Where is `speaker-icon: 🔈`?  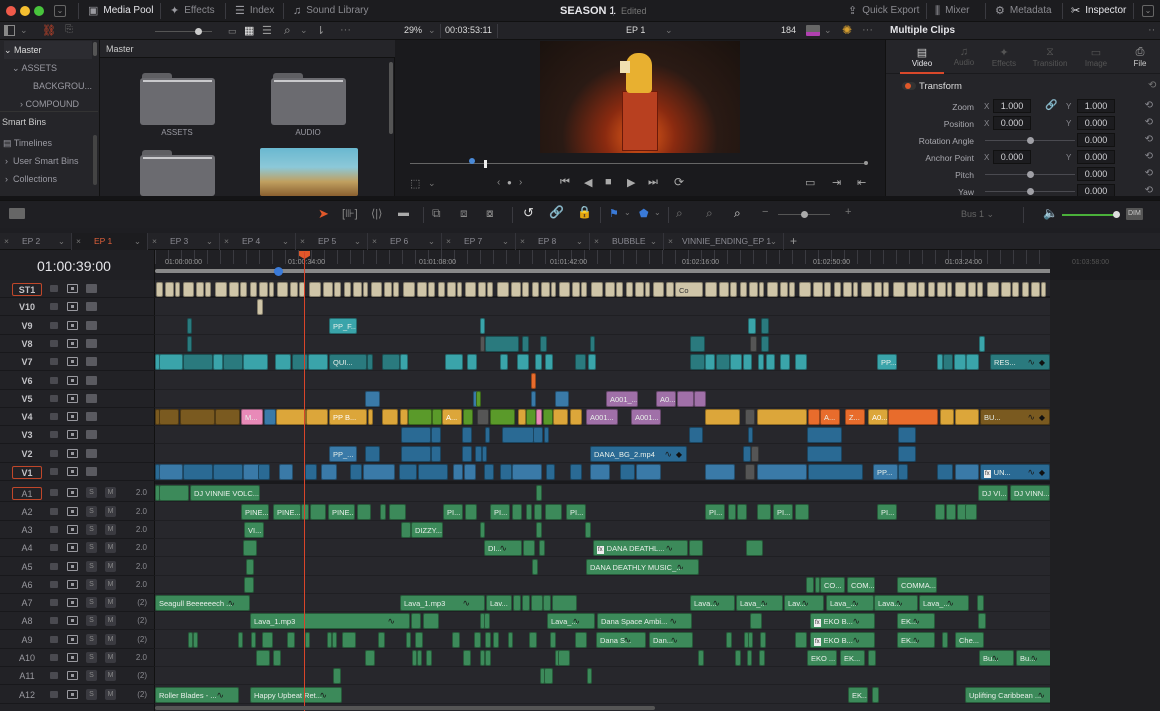
speaker-icon: 🔈 is located at coordinates (1050, 213).